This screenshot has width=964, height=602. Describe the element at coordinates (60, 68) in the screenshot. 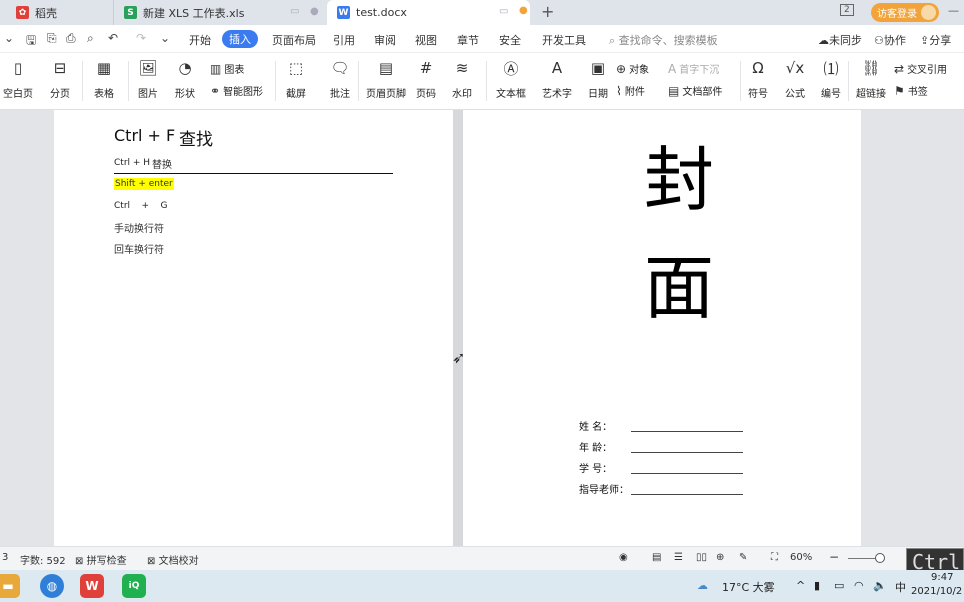

I see `page-break-icon: ⊟` at that location.